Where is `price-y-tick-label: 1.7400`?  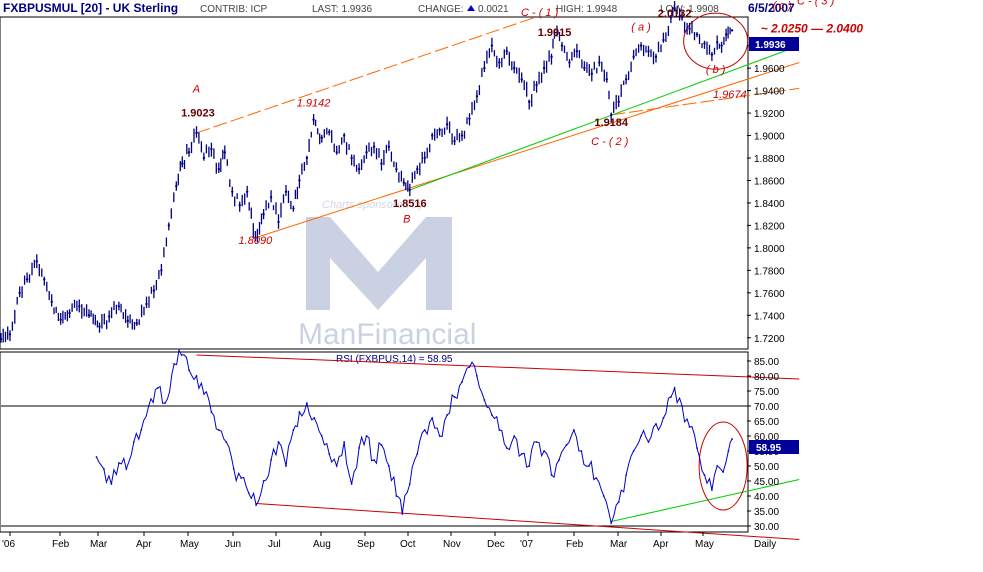
price-y-tick-label: 1.7400 is located at coordinates (769, 316).